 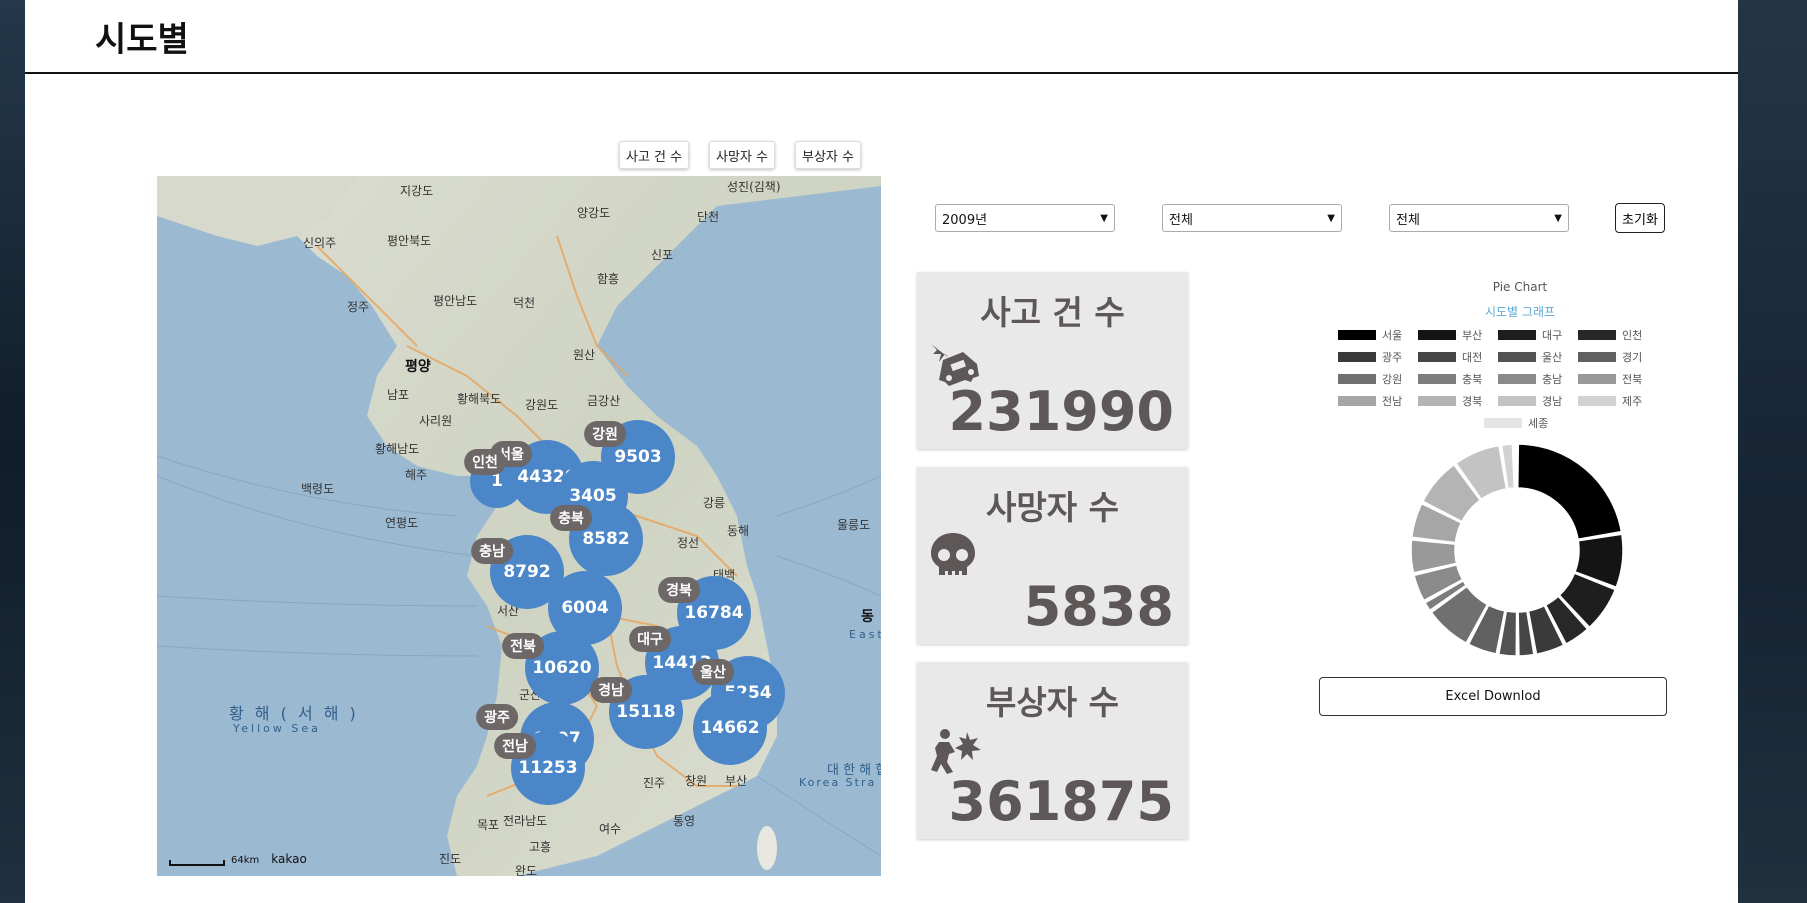 I want to click on legend-item: 제주, so click(x=1610, y=401).